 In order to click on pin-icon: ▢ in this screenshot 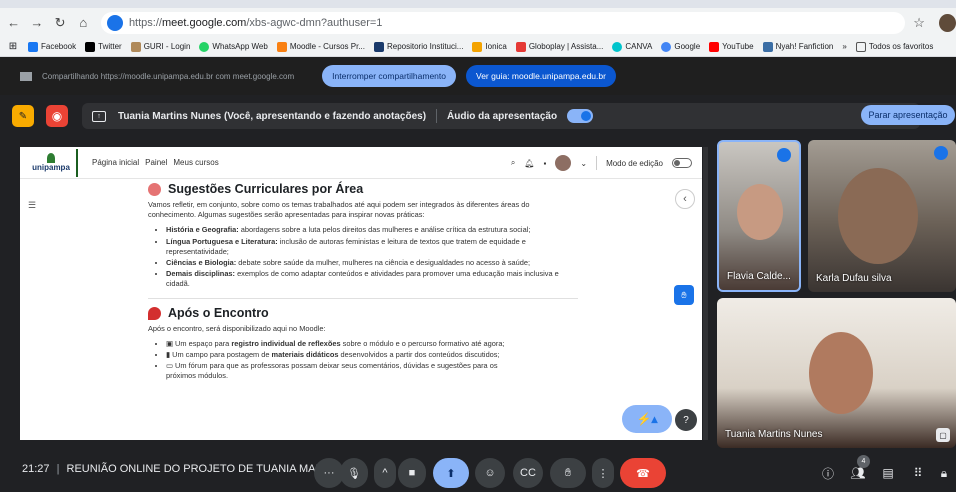, I will do `click(943, 435)`.